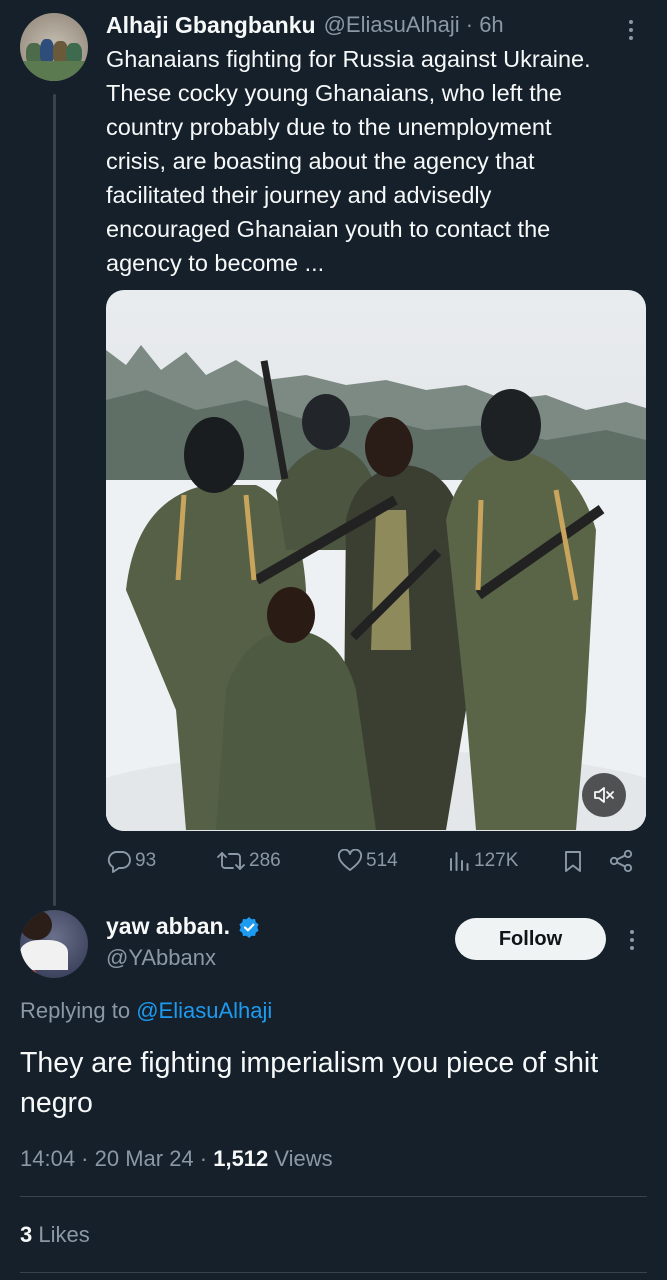 This screenshot has height=1280, width=667. I want to click on mute-toggle-button, so click(604, 795).